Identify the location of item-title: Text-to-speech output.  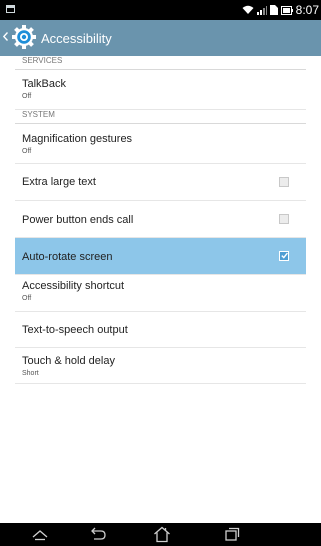
(75, 330).